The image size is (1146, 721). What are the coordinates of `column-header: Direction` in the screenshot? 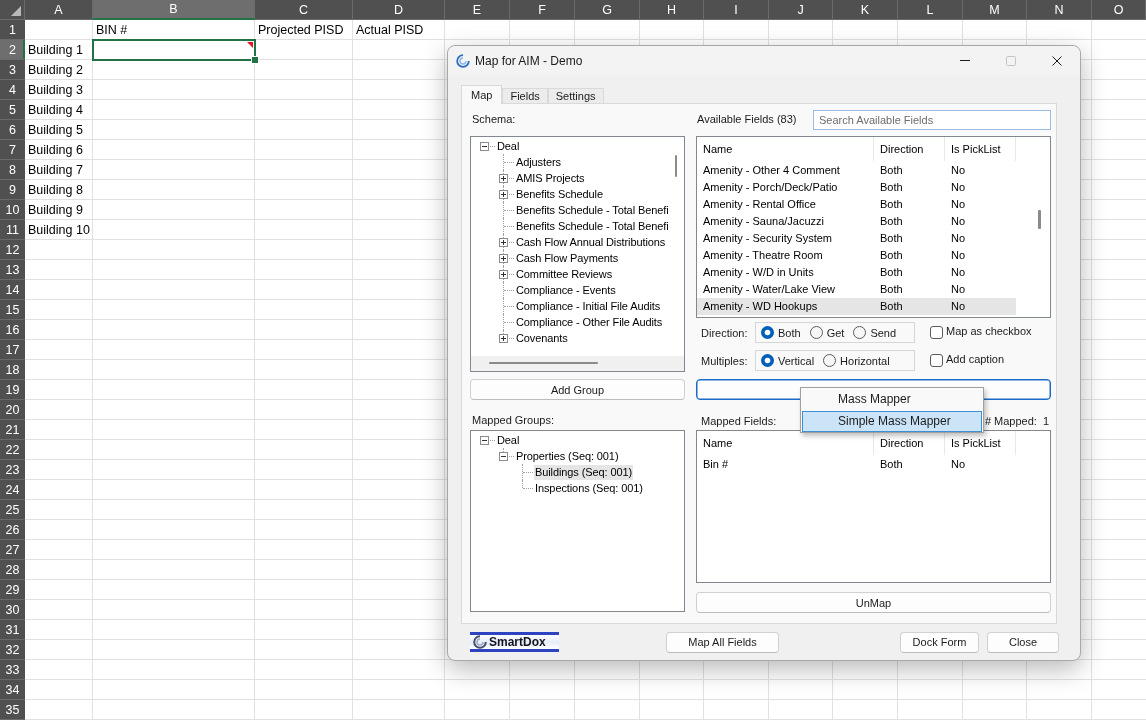 It's located at (909, 149).